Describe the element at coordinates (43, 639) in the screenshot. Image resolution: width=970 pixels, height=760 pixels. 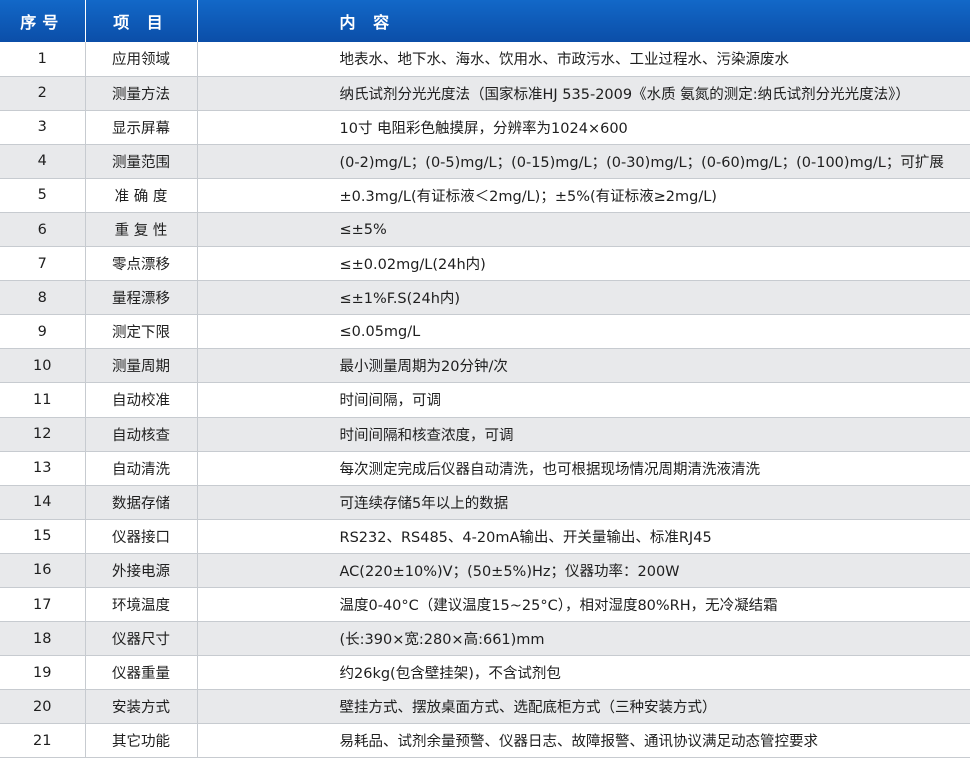
I see `row-number: 18` at that location.